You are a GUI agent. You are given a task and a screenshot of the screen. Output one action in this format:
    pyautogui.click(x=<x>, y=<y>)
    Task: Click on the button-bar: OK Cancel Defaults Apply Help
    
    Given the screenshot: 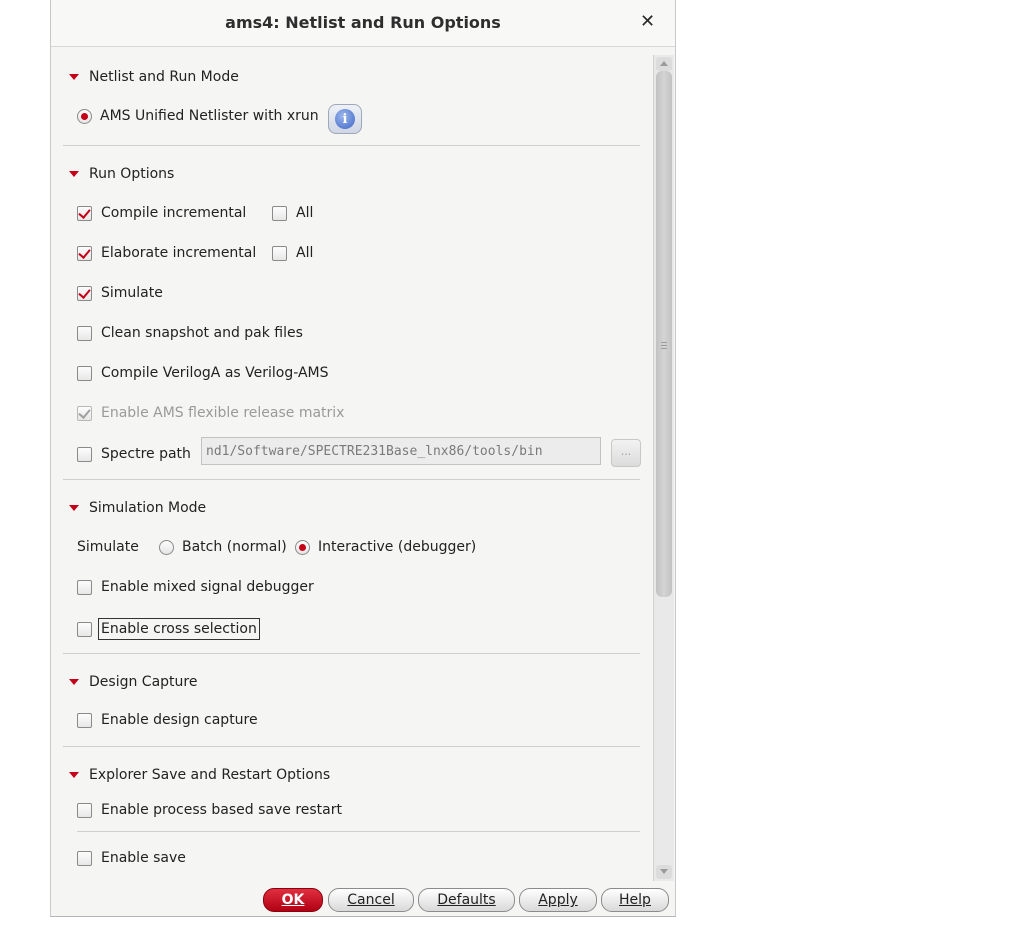 What is the action you would take?
    pyautogui.click(x=363, y=899)
    